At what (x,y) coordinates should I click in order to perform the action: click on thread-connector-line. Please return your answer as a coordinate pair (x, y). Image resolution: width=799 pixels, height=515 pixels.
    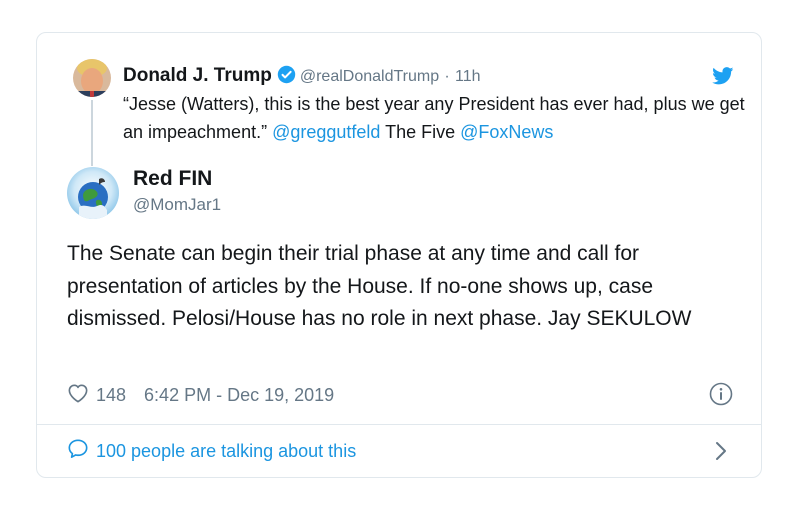
    Looking at the image, I should click on (92, 133).